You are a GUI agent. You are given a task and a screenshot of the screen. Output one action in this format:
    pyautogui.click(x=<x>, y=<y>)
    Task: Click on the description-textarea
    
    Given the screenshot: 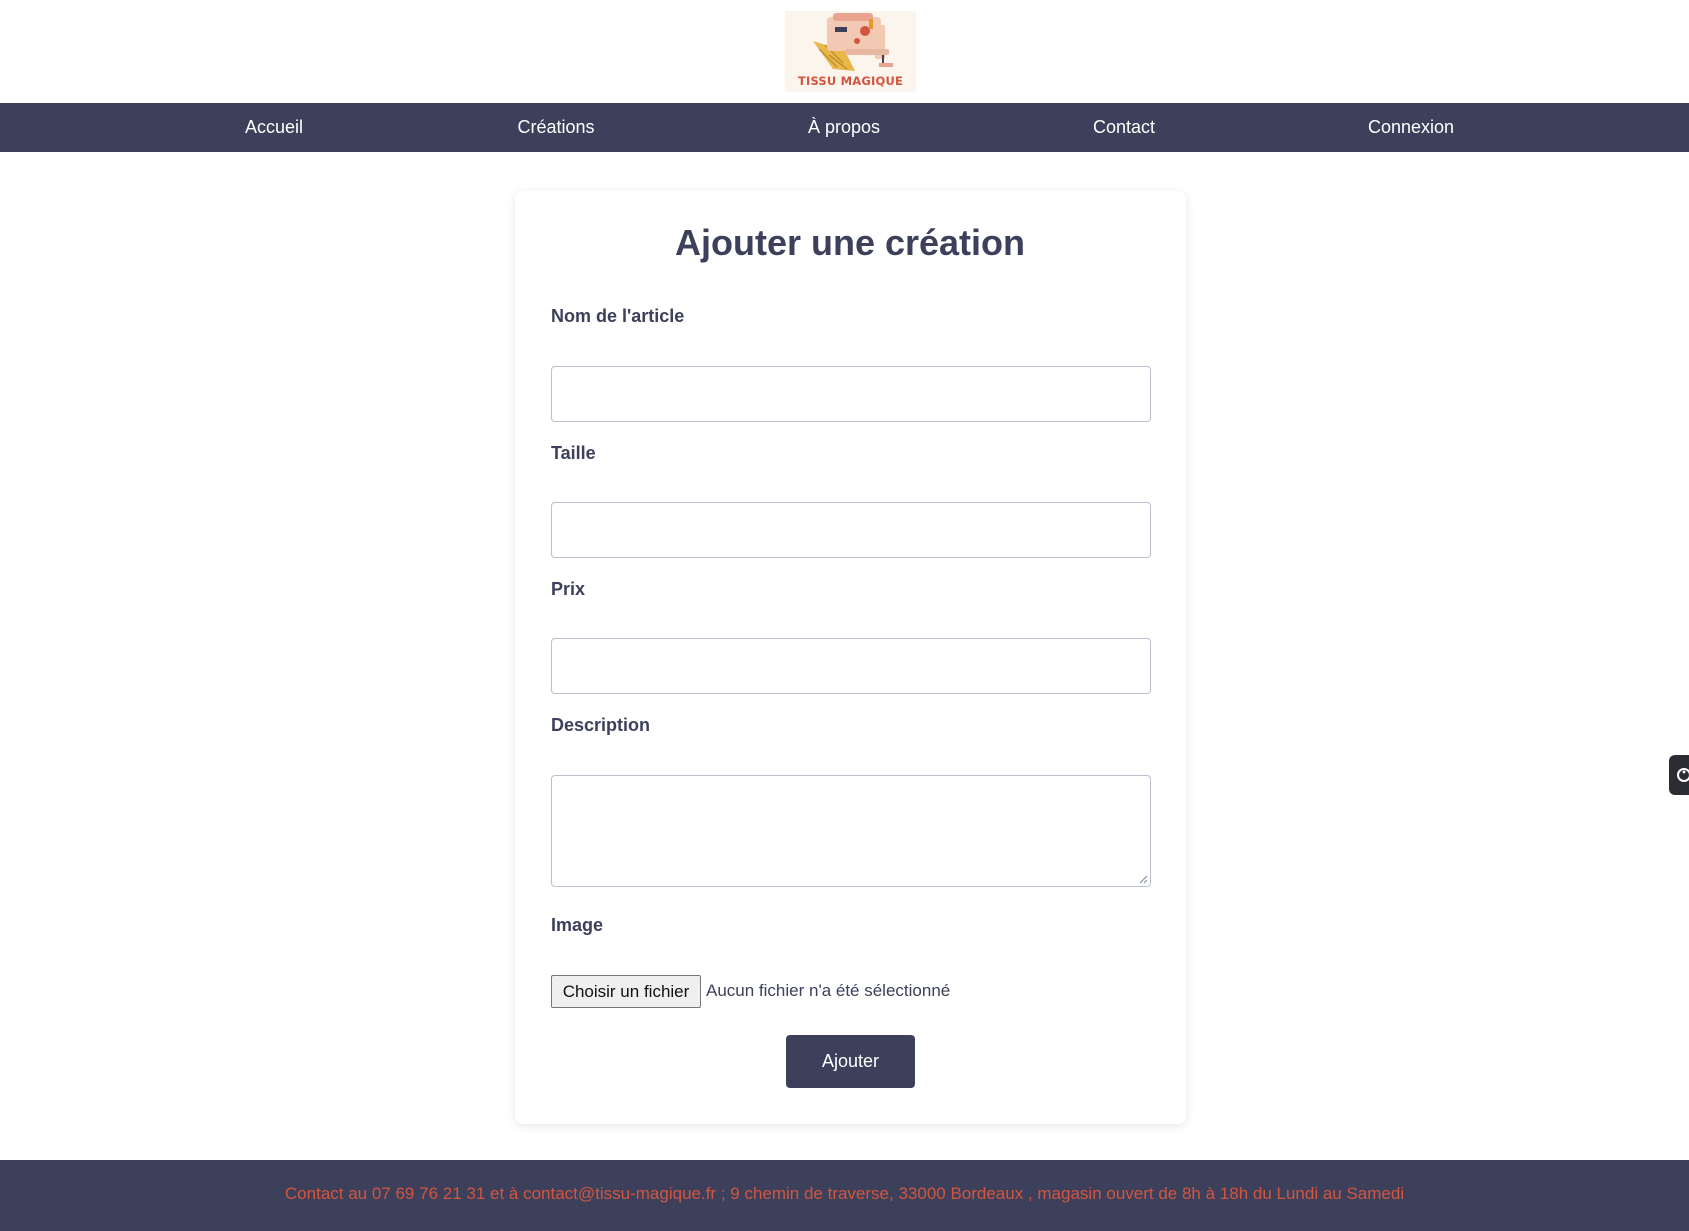 What is the action you would take?
    pyautogui.click(x=851, y=831)
    